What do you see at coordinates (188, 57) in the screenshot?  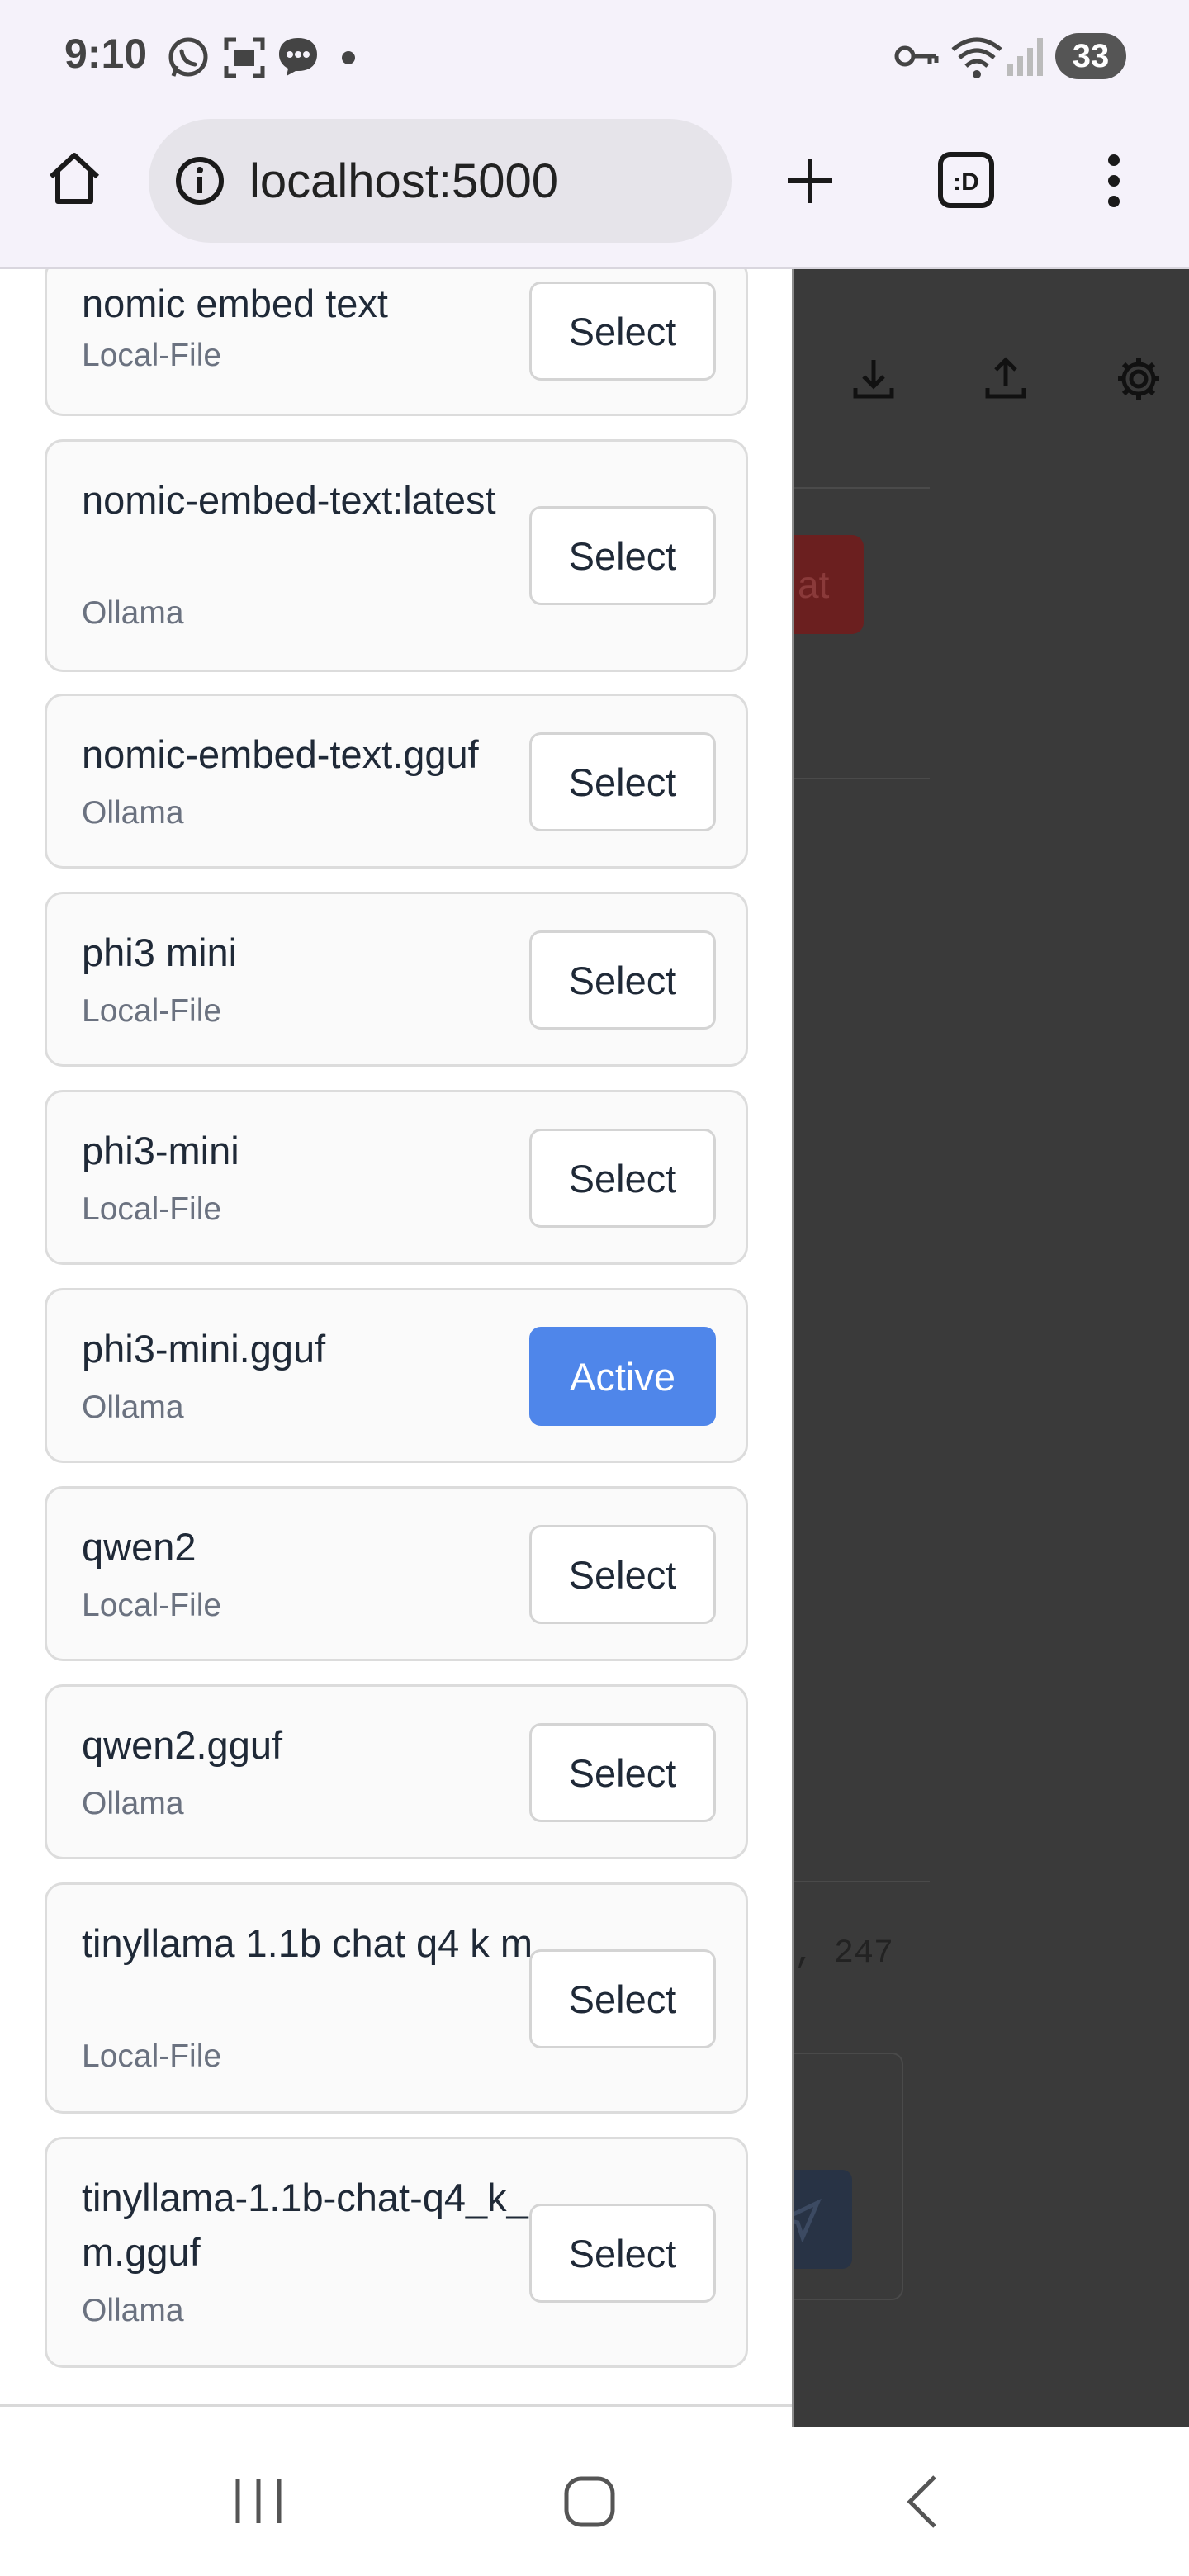 I see `whatsapp-icon` at bounding box center [188, 57].